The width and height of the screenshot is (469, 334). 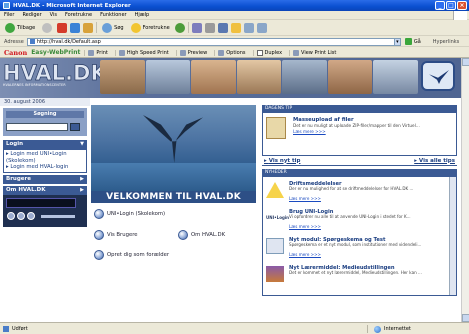 What do you see at coordinates (6, 328) in the screenshot?
I see `page-done-icon` at bounding box center [6, 328].